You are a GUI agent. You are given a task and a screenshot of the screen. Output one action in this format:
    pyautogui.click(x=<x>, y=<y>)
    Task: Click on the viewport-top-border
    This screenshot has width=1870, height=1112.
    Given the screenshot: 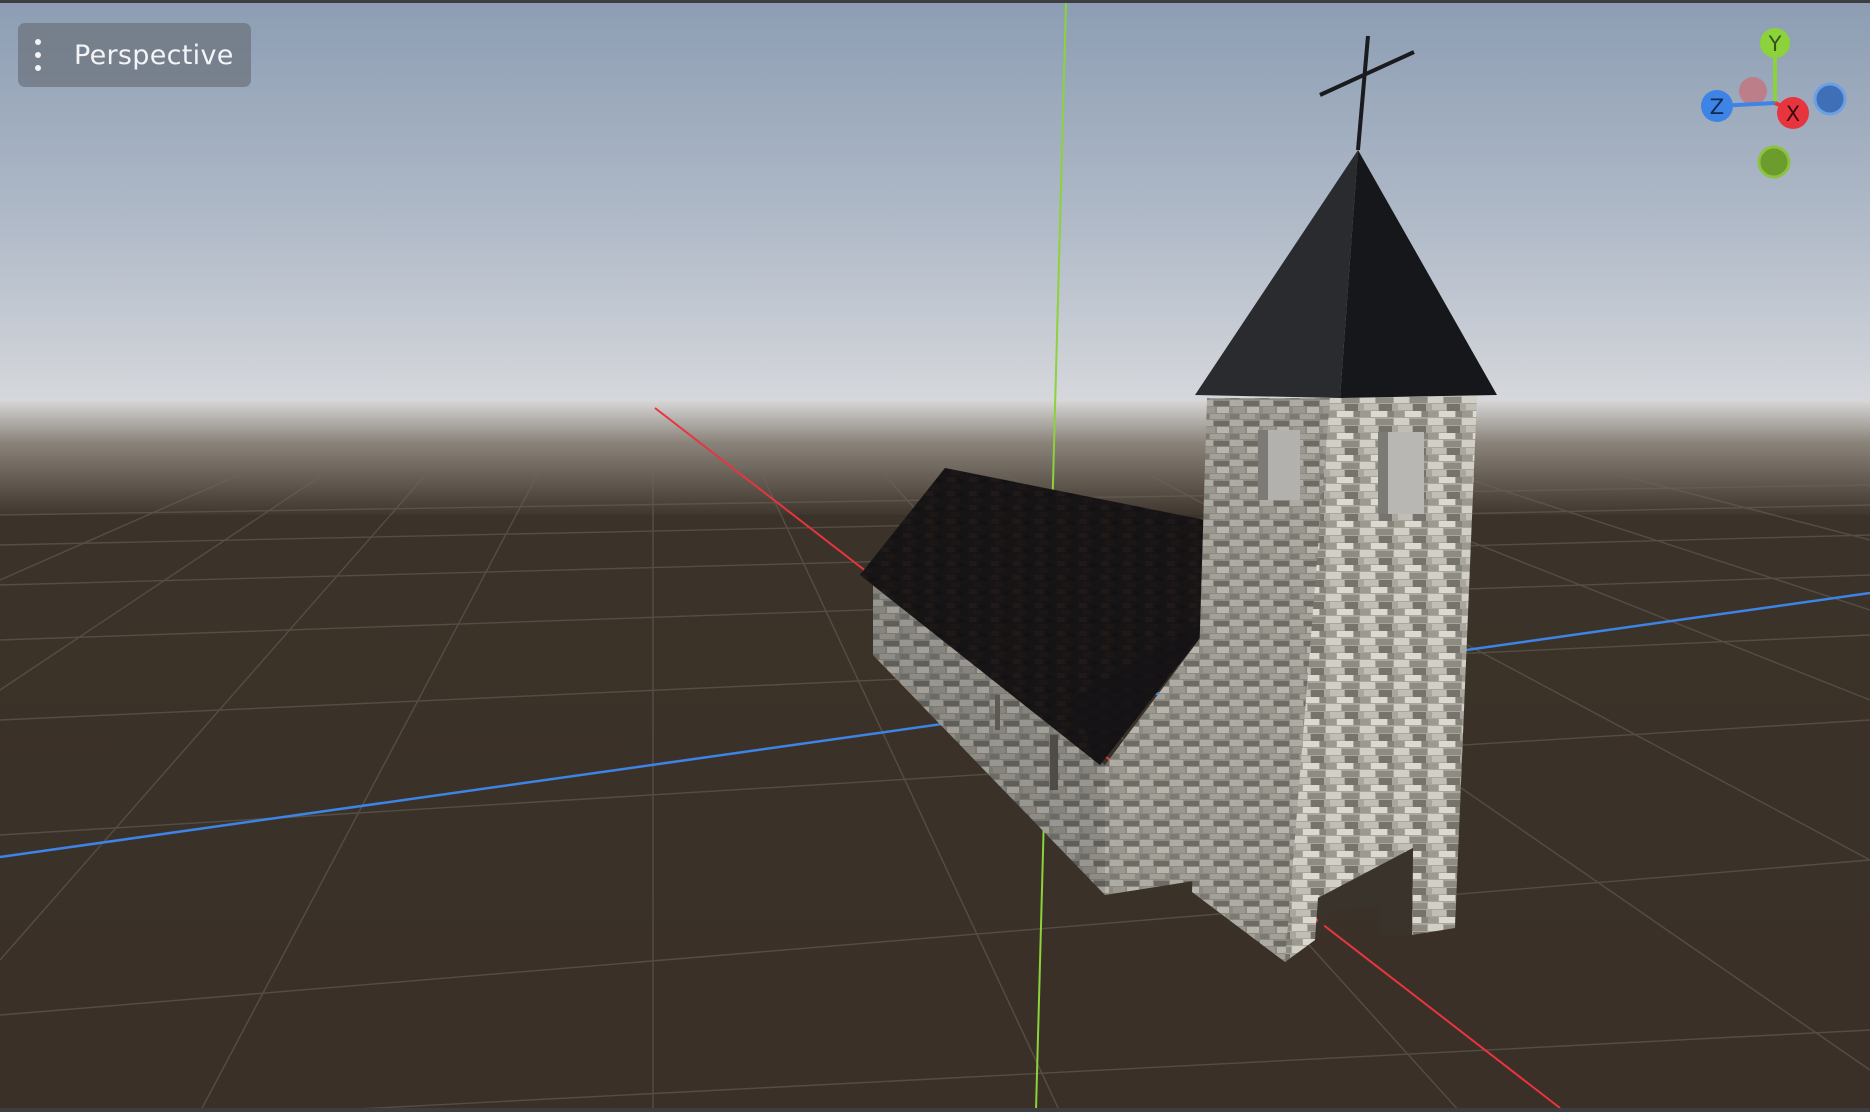 What is the action you would take?
    pyautogui.click(x=935, y=1)
    